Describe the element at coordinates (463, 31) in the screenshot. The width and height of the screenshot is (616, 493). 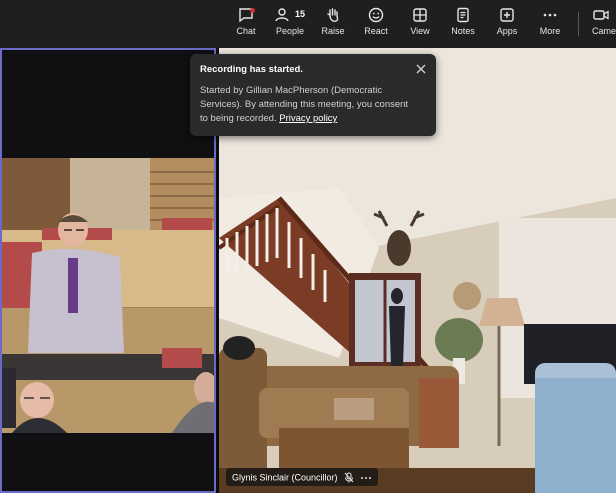
I see `notes-label: Notes` at that location.